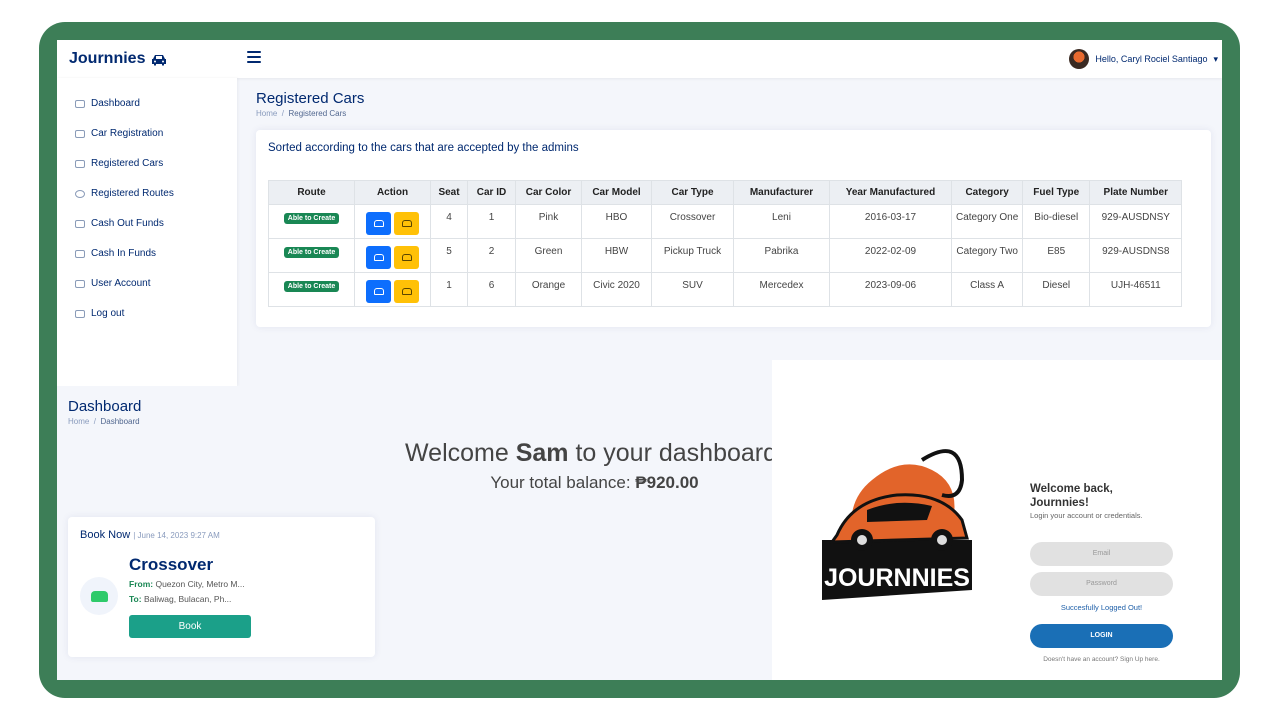 The image size is (1280, 720). Describe the element at coordinates (1101, 607) in the screenshot. I see `logout-status: Succesfully Logged Out!` at that location.